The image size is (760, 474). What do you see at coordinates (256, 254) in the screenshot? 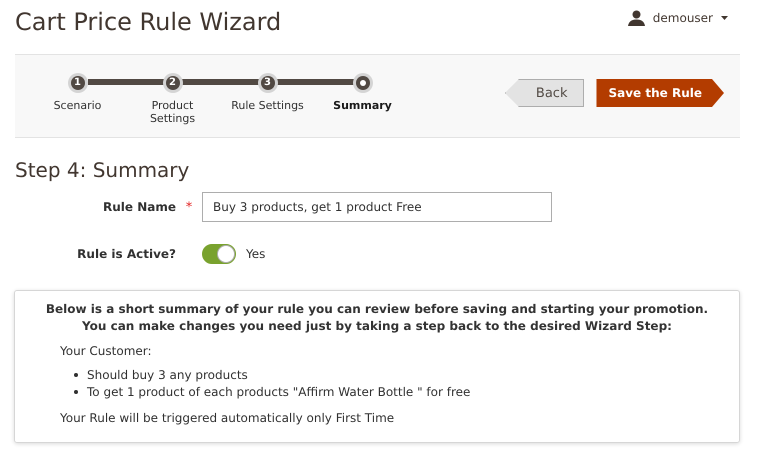
I see `toggle-state-text: Yes` at bounding box center [256, 254].